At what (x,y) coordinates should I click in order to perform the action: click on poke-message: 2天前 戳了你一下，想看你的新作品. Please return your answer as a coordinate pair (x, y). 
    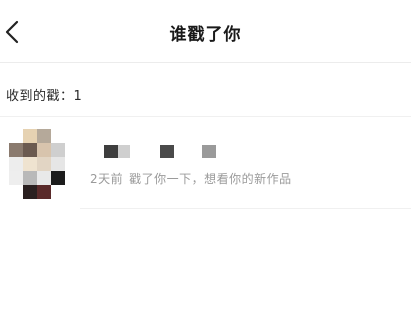
    Looking at the image, I should click on (191, 178).